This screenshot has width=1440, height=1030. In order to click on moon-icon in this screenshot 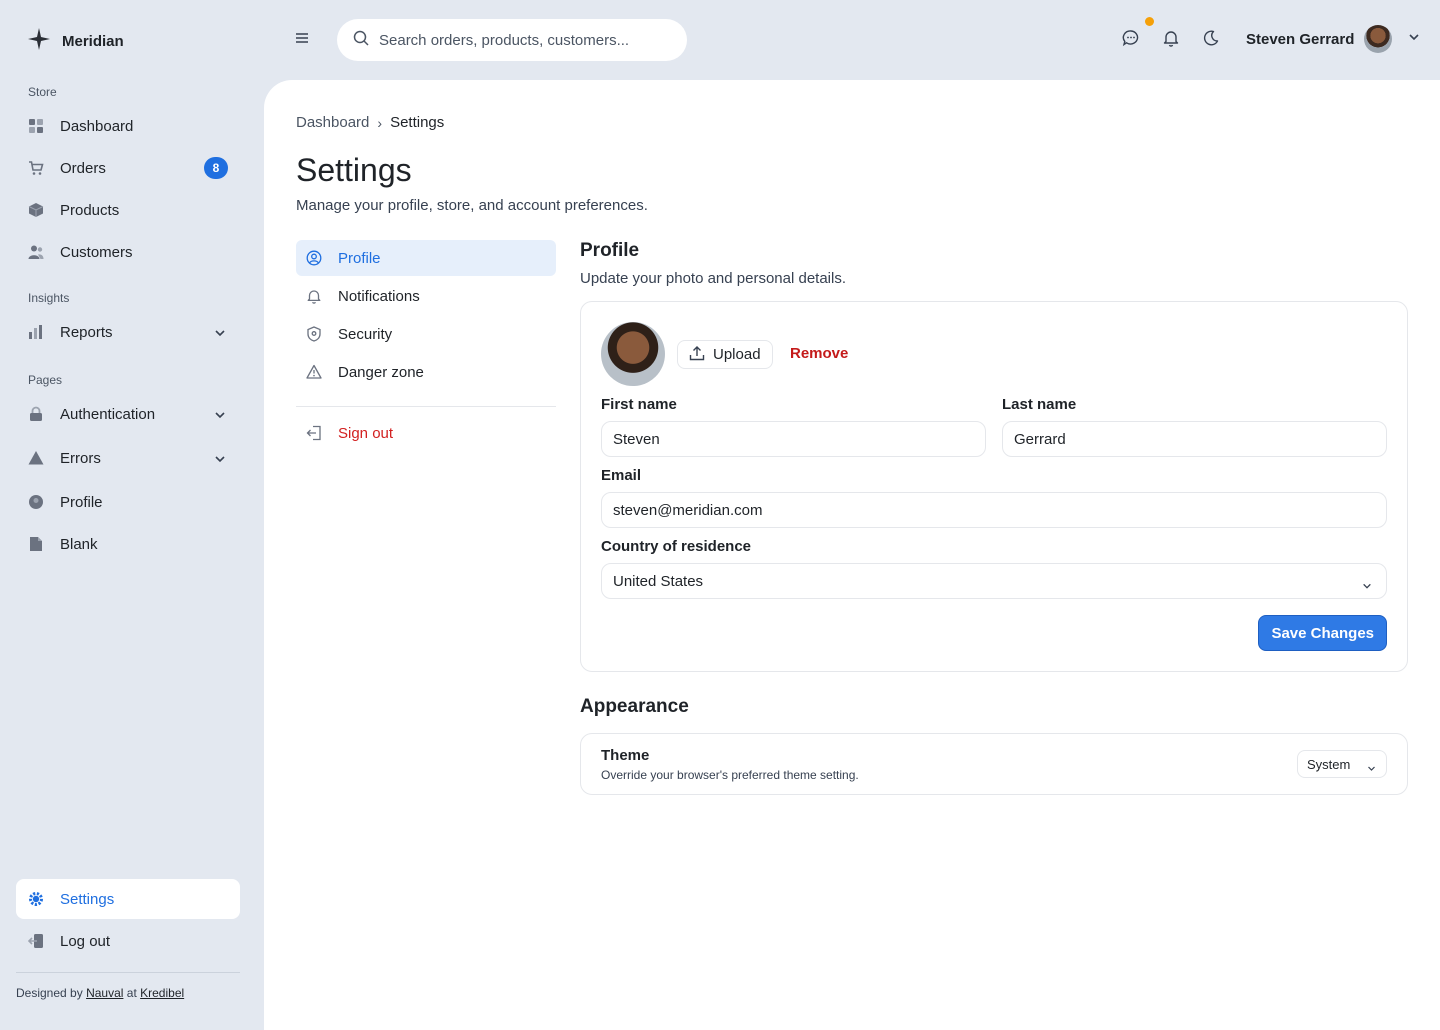, I will do `click(1211, 40)`.